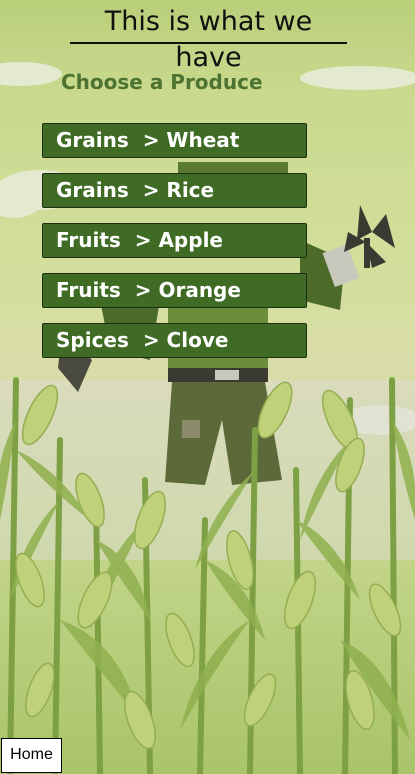 This screenshot has width=415, height=774. Describe the element at coordinates (208, 38) in the screenshot. I see `page-title: This is what we have` at that location.